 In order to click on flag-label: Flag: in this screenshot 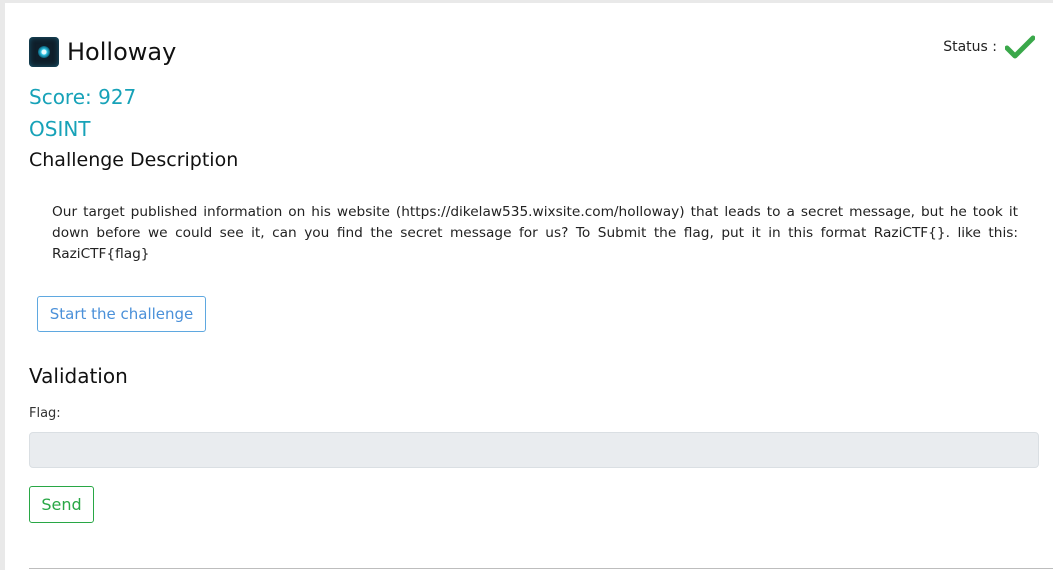, I will do `click(45, 413)`.